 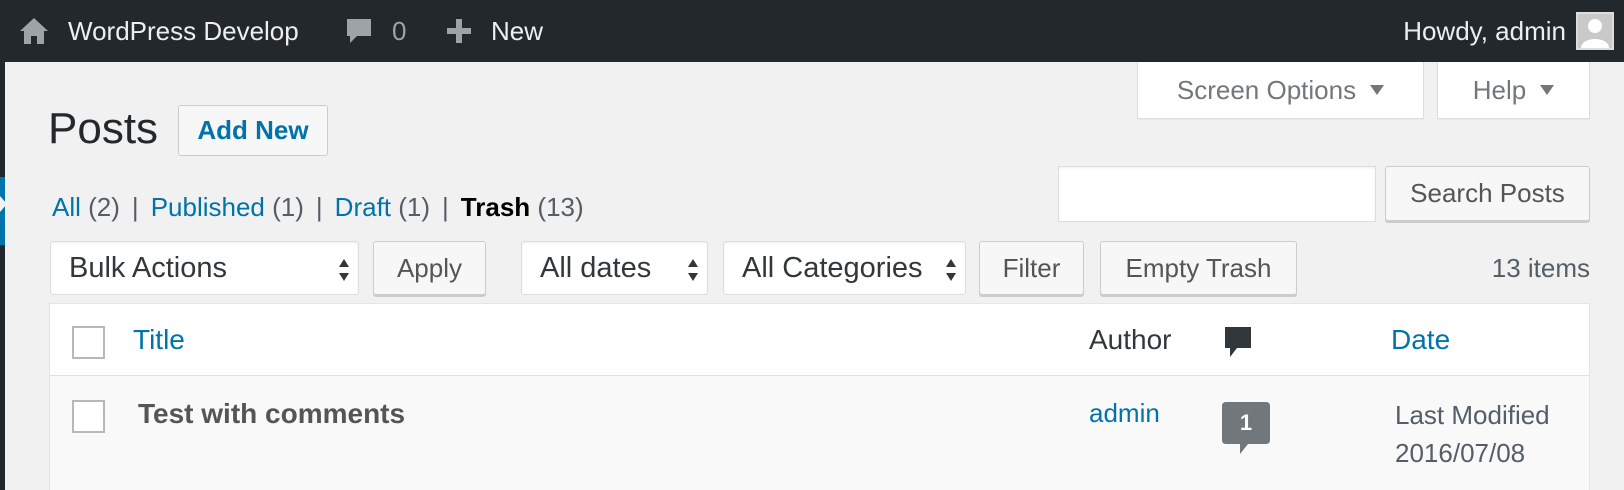 I want to click on menu-current-arrow, so click(x=3, y=204).